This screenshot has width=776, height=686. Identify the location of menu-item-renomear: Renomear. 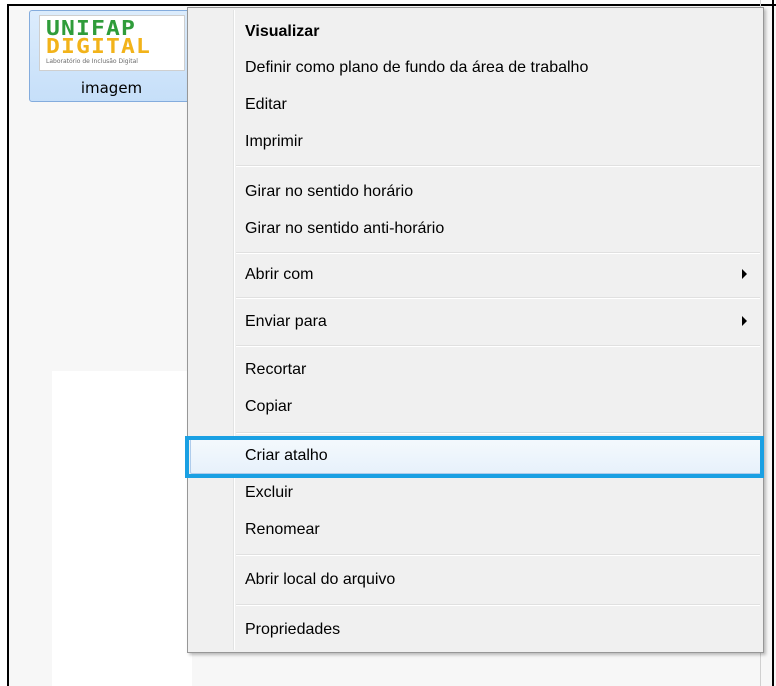
(475, 530).